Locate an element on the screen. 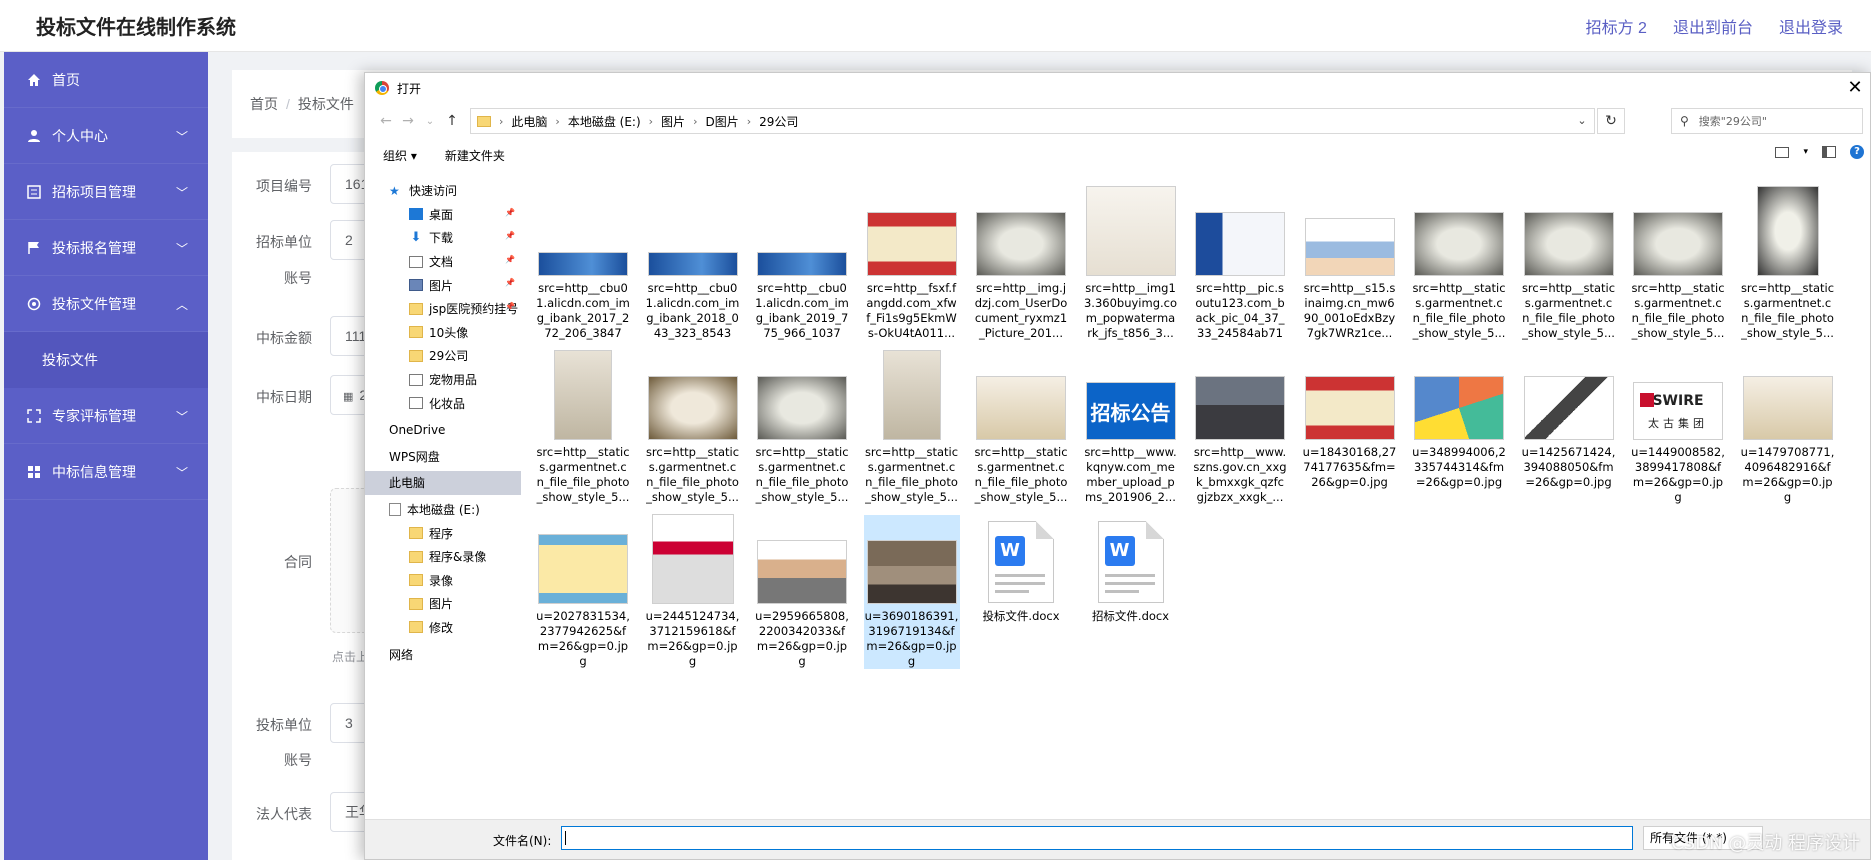  nav-item: jsp医院预约挂号 📌 is located at coordinates (443, 309).